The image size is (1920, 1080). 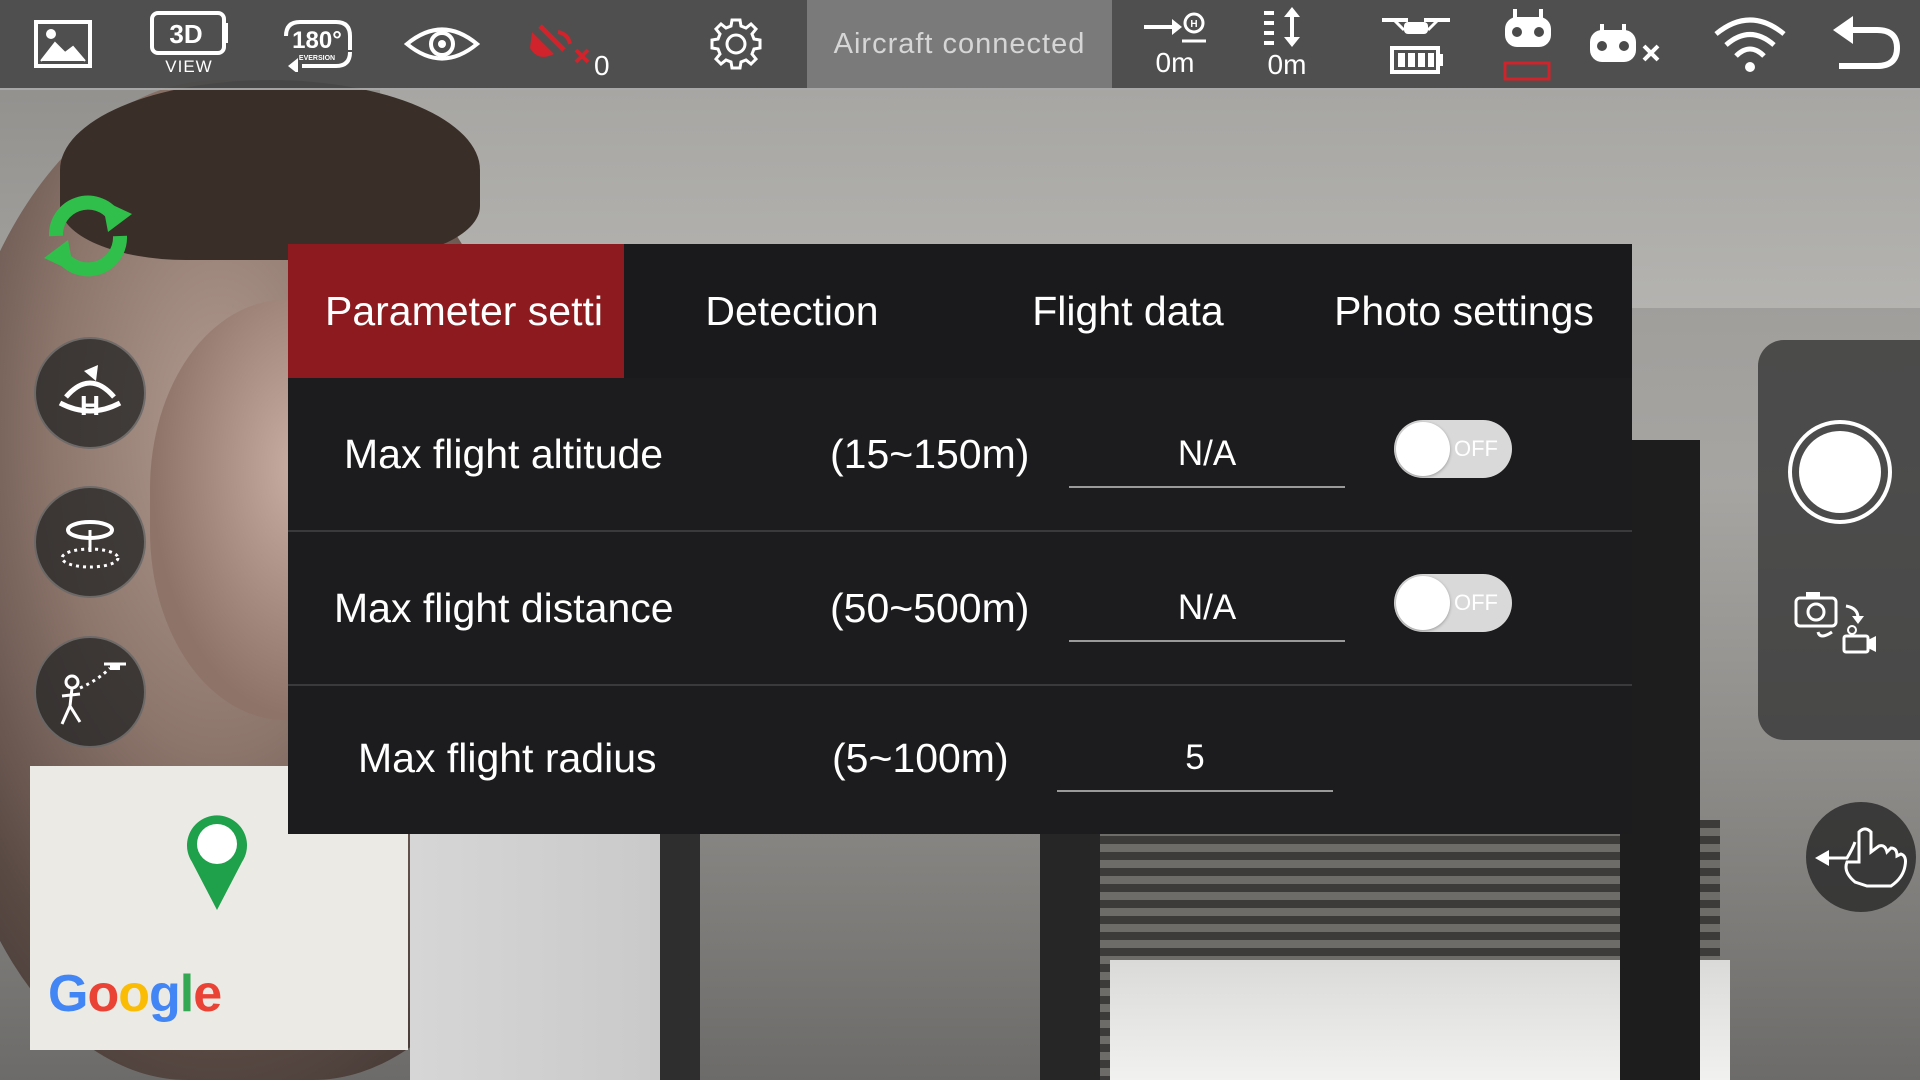 I want to click on drone-battery-icon, so click(x=1416, y=46).